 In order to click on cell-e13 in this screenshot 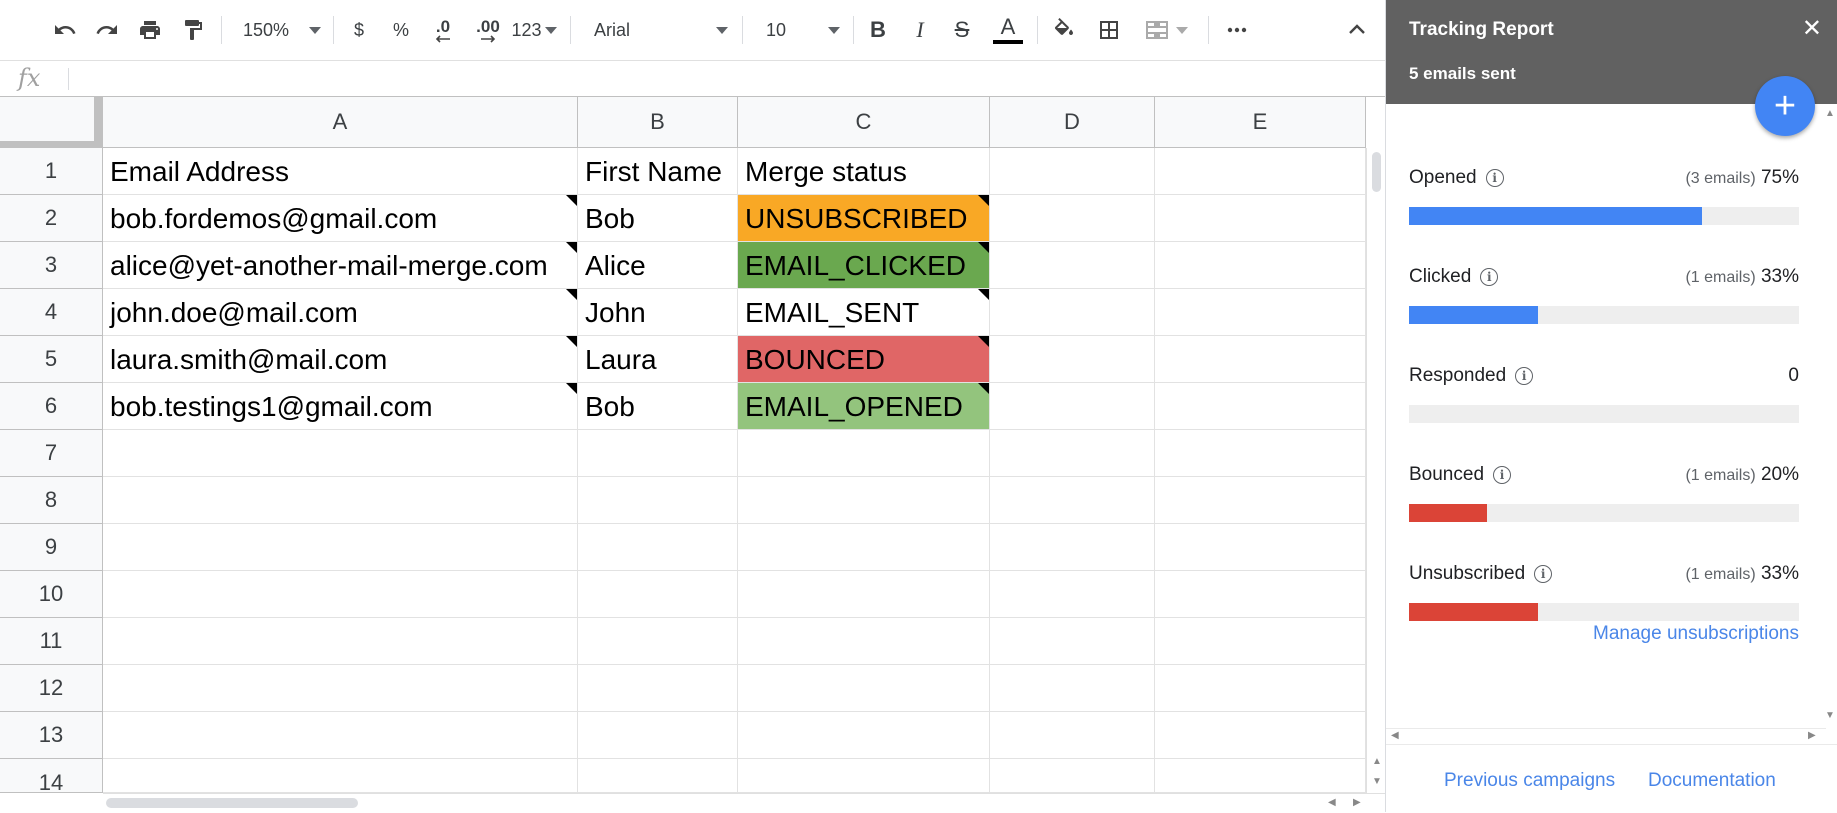, I will do `click(1260, 735)`.